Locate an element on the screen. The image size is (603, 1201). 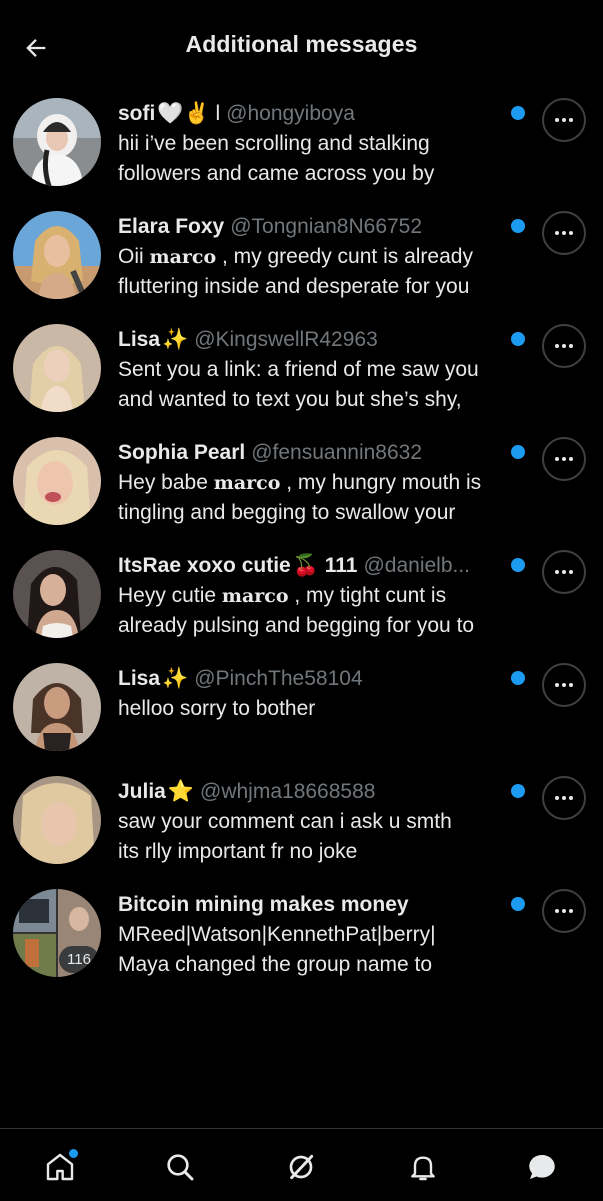
sender-handle: @fensuannin8632 is located at coordinates (337, 452).